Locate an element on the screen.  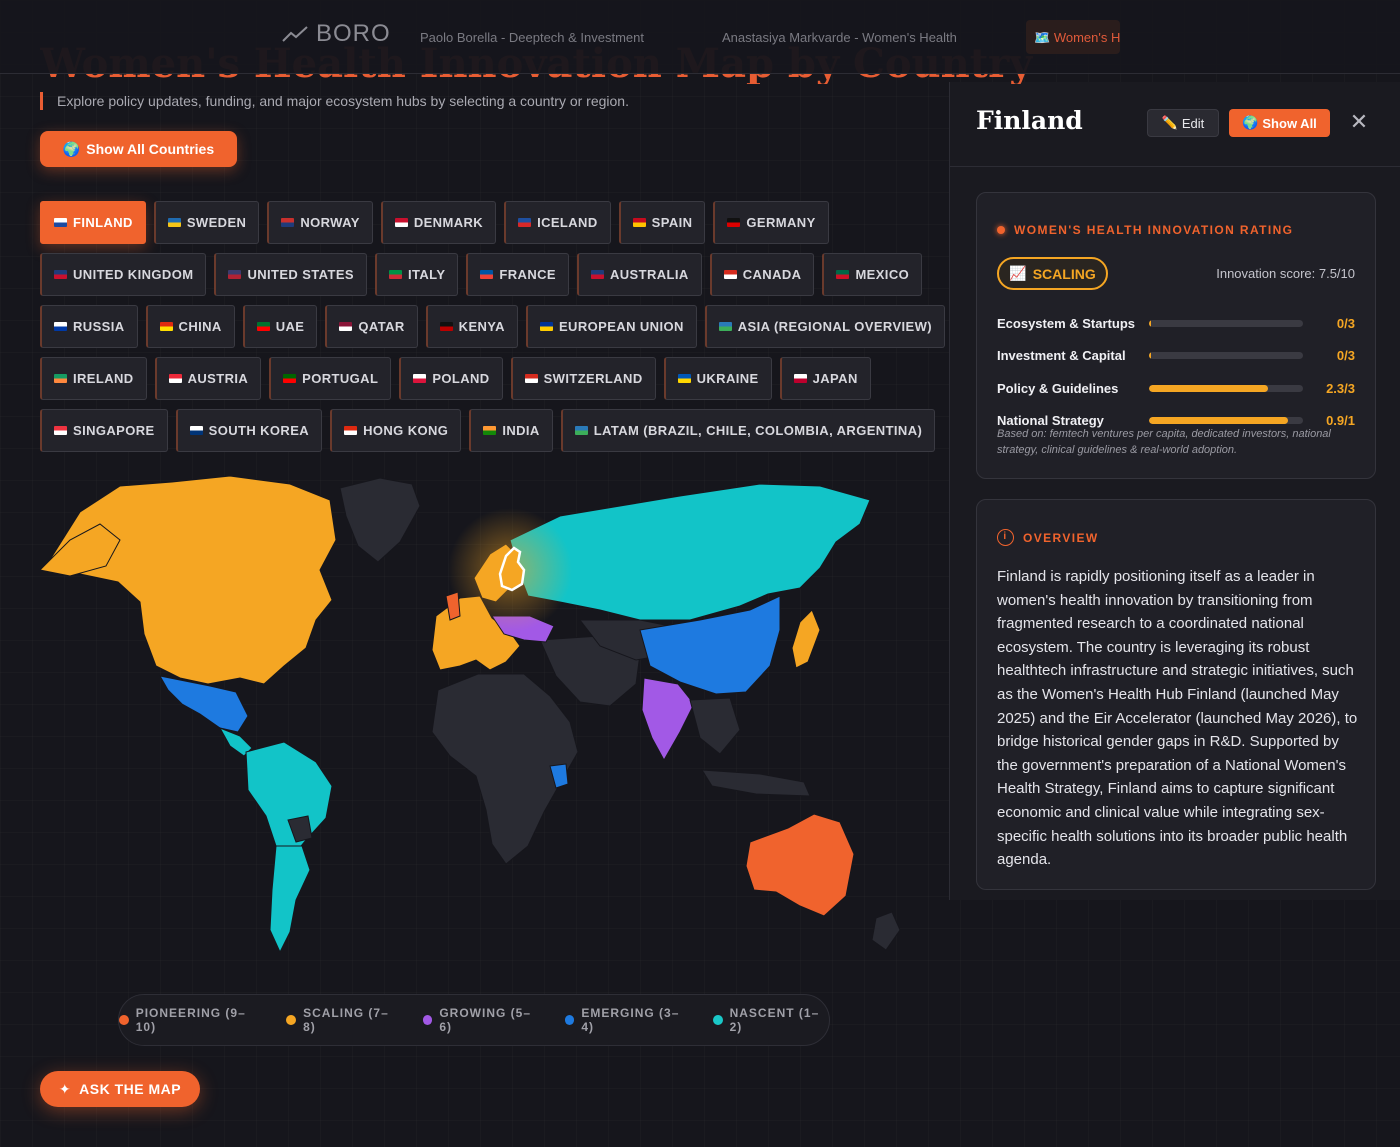
country-chip-united: UNITED STATES is located at coordinates (290, 274).